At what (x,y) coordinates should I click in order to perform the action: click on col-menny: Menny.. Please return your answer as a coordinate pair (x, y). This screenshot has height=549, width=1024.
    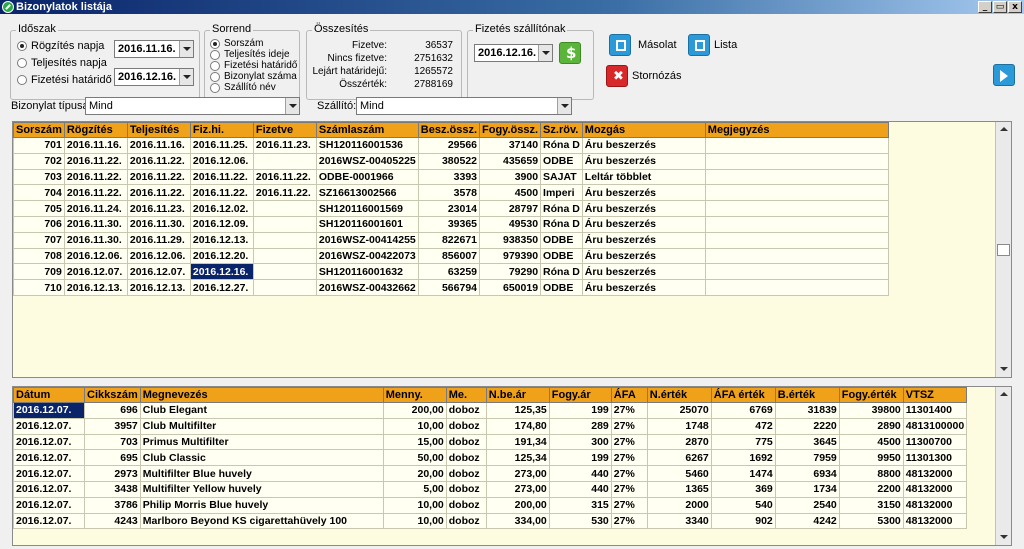
    Looking at the image, I should click on (414, 395).